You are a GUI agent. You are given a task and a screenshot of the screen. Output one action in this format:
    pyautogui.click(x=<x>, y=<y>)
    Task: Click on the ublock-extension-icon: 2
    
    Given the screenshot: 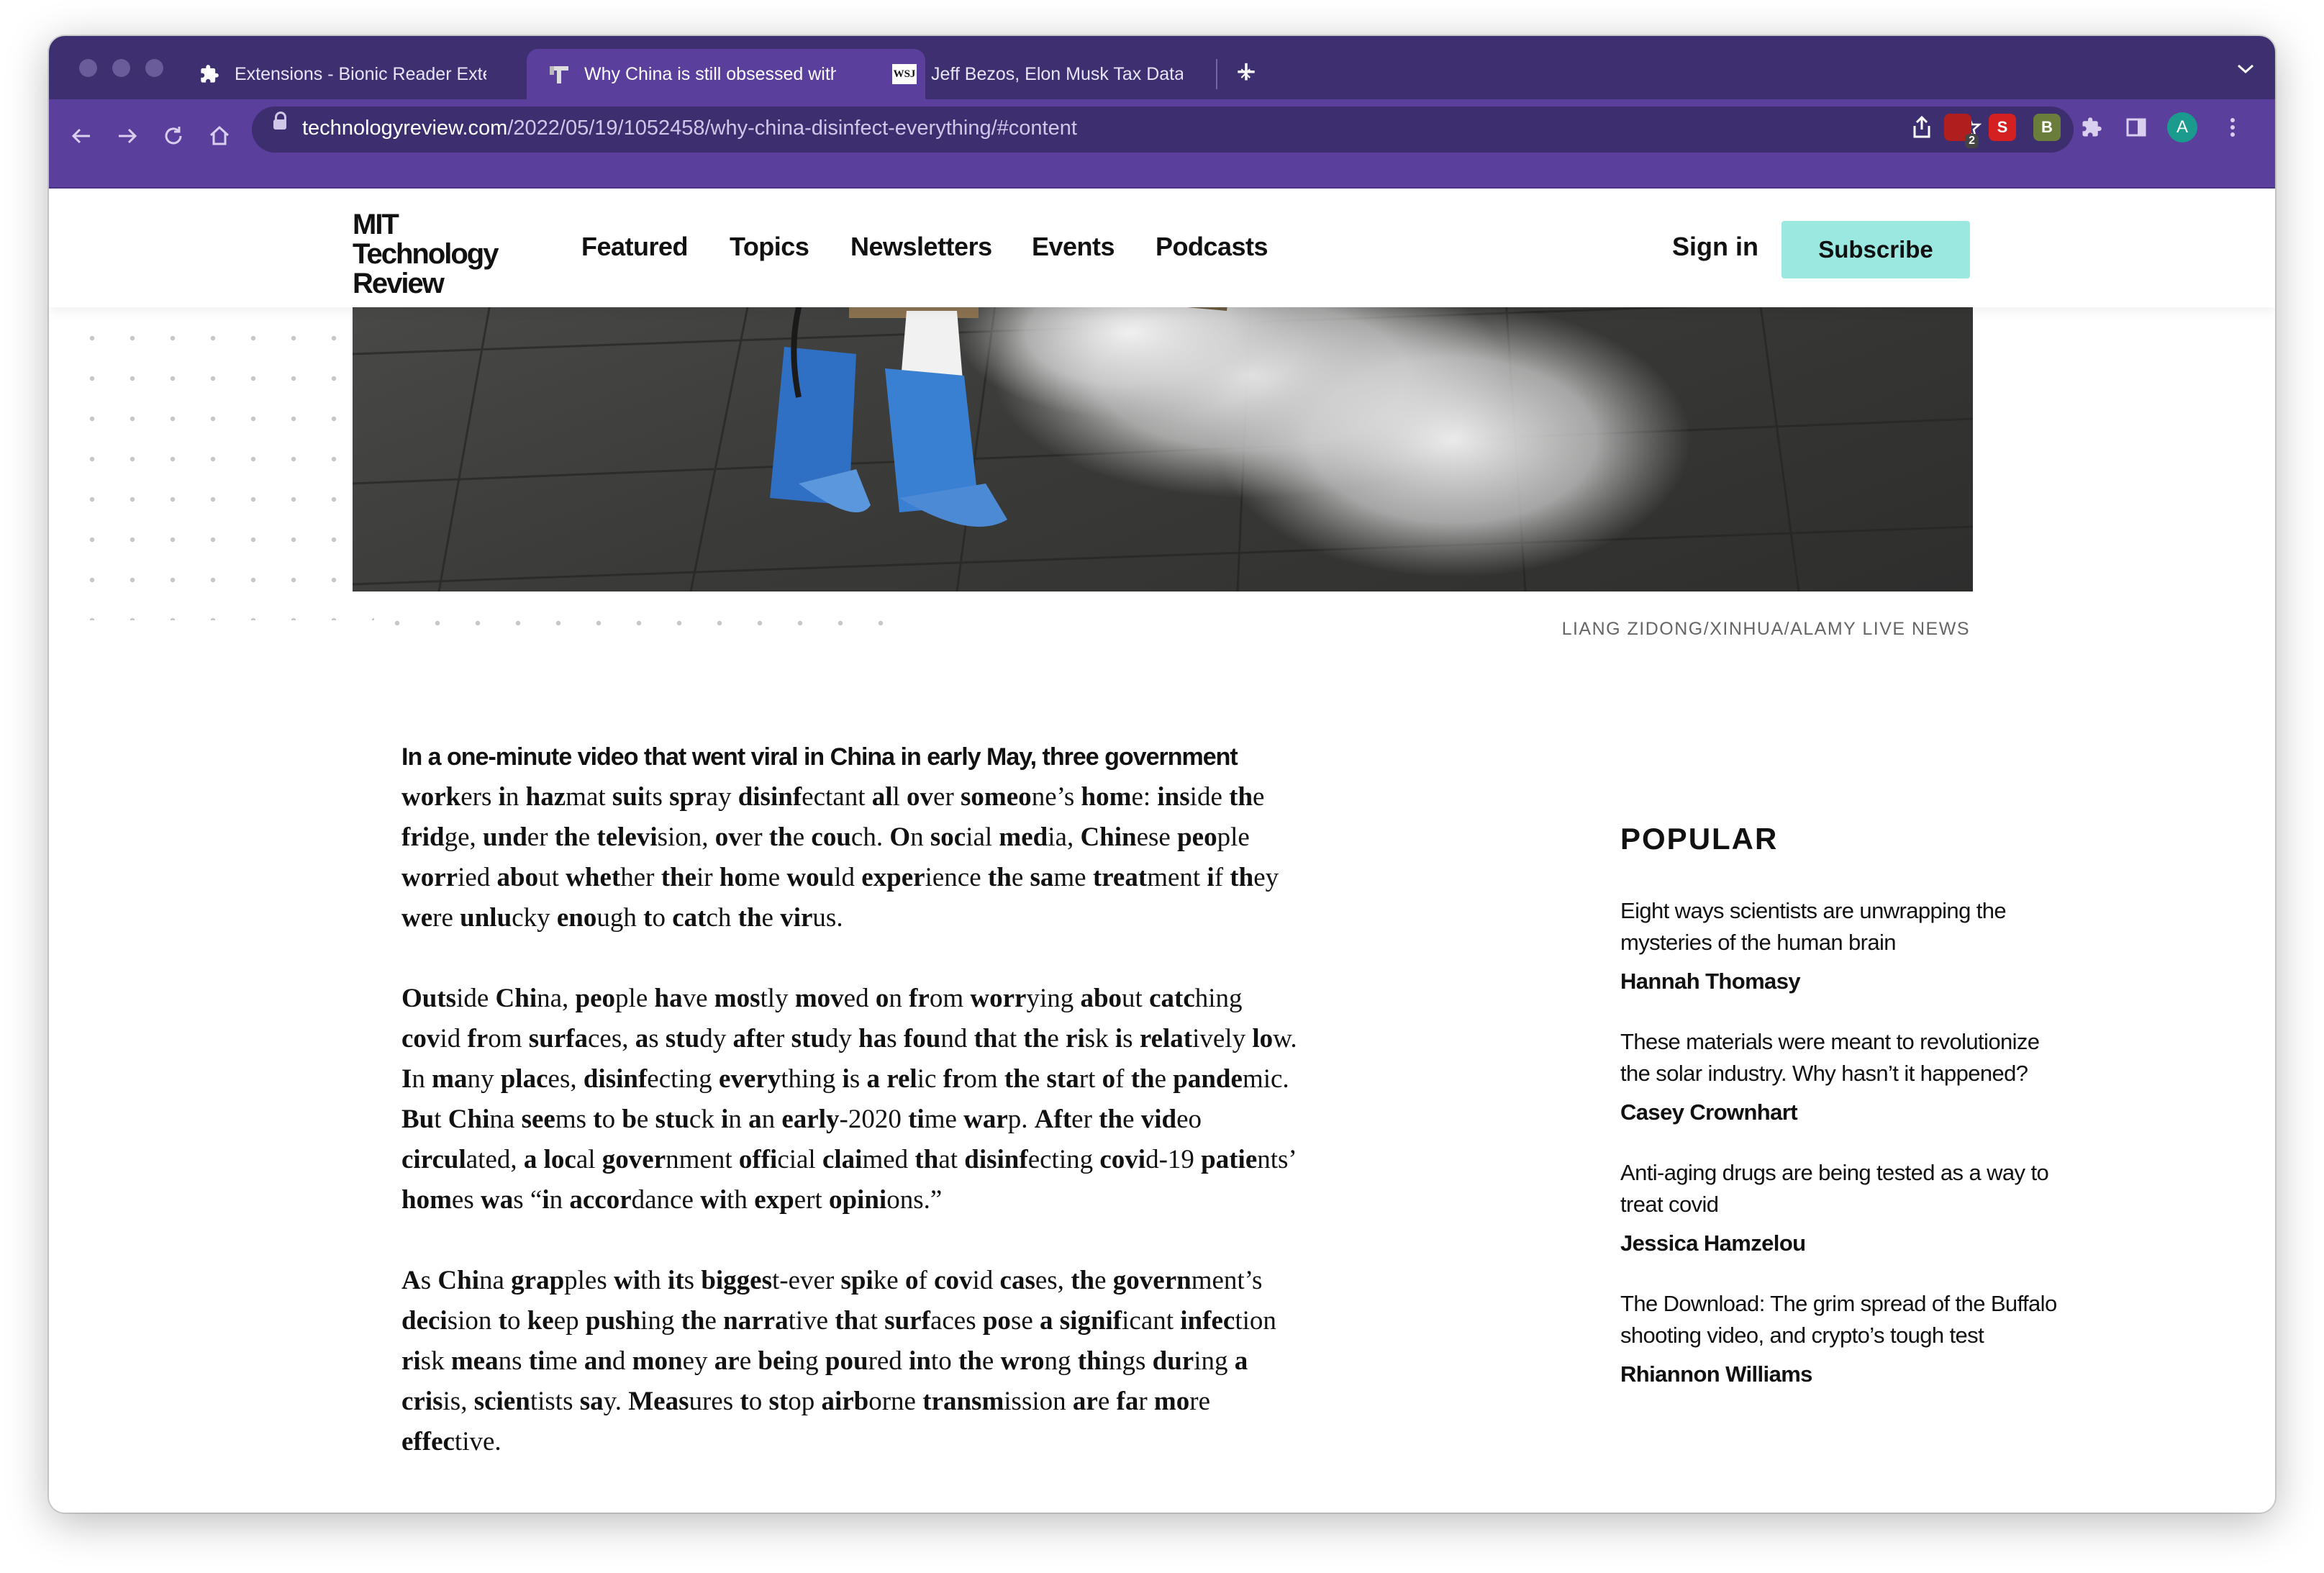 What is the action you would take?
    pyautogui.click(x=1961, y=131)
    